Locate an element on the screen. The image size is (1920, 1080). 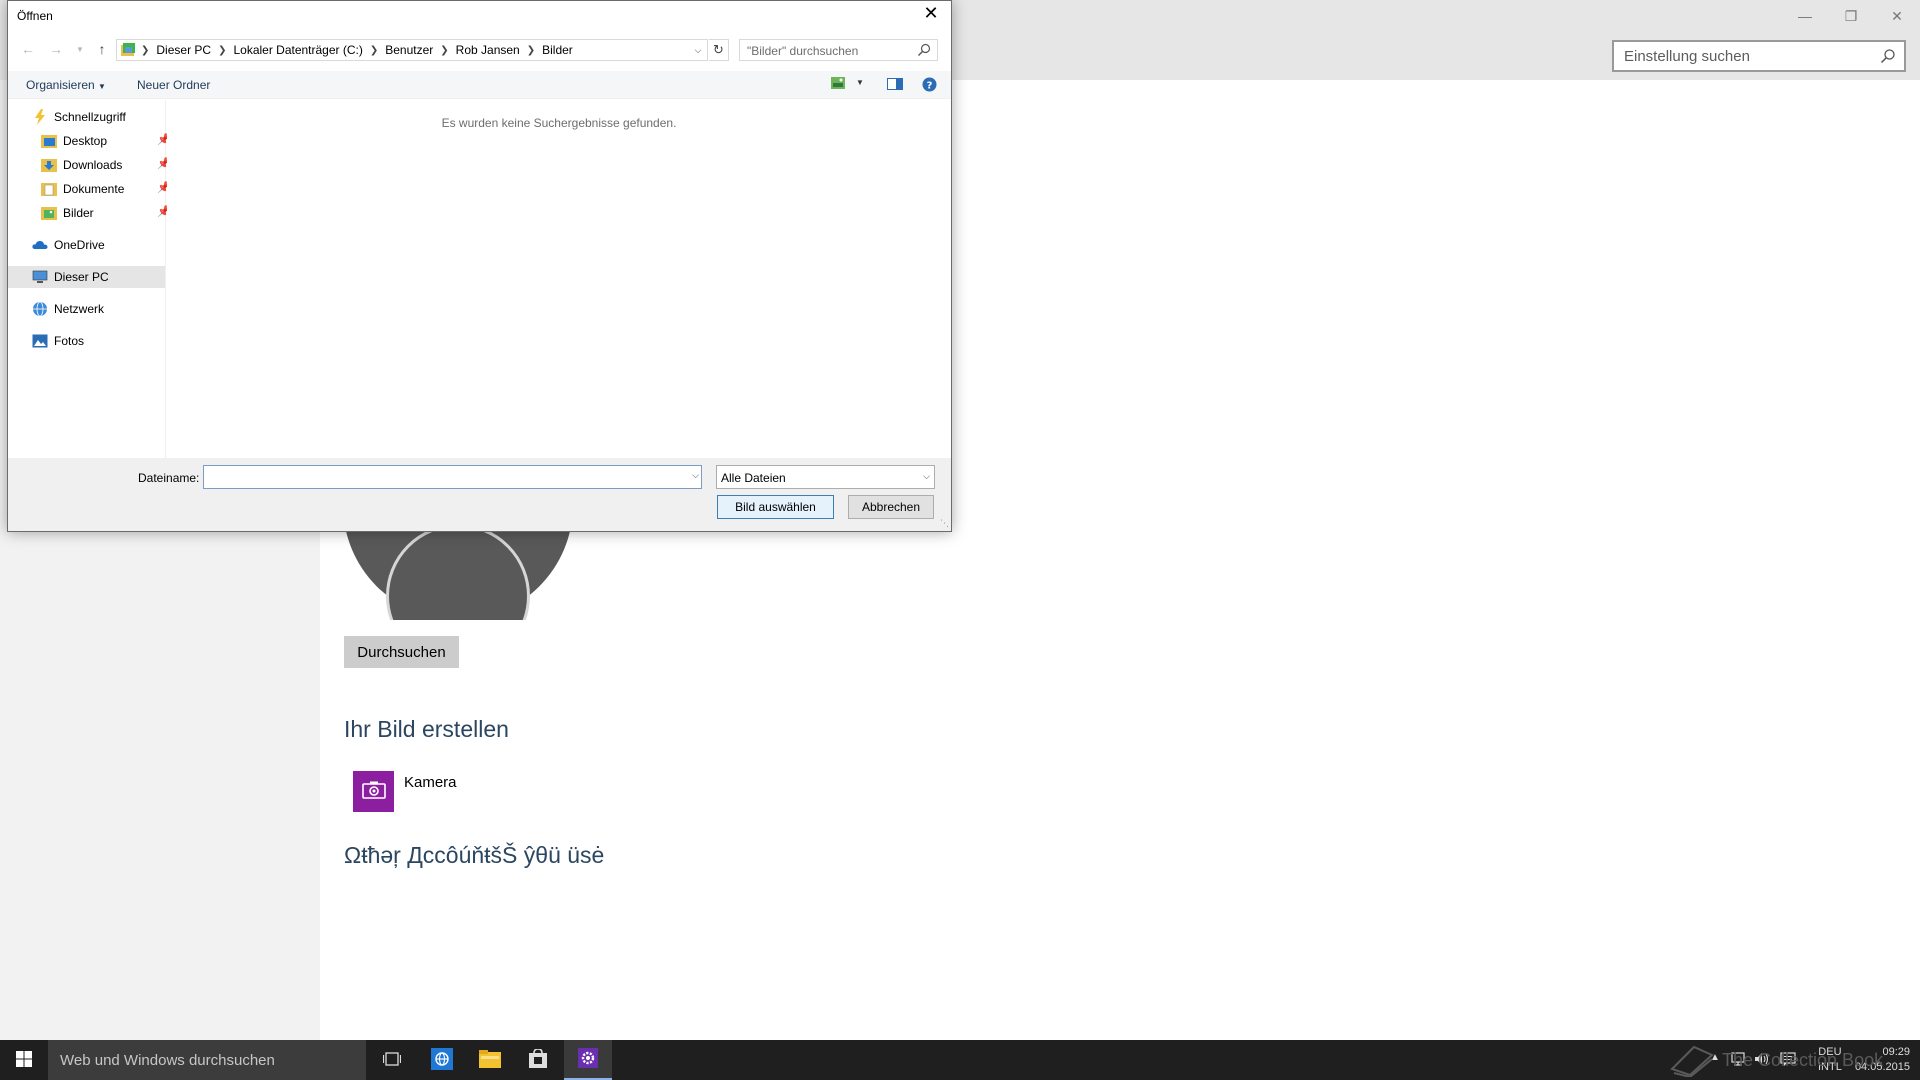
cancel-button: Abbrechen is located at coordinates (891, 507).